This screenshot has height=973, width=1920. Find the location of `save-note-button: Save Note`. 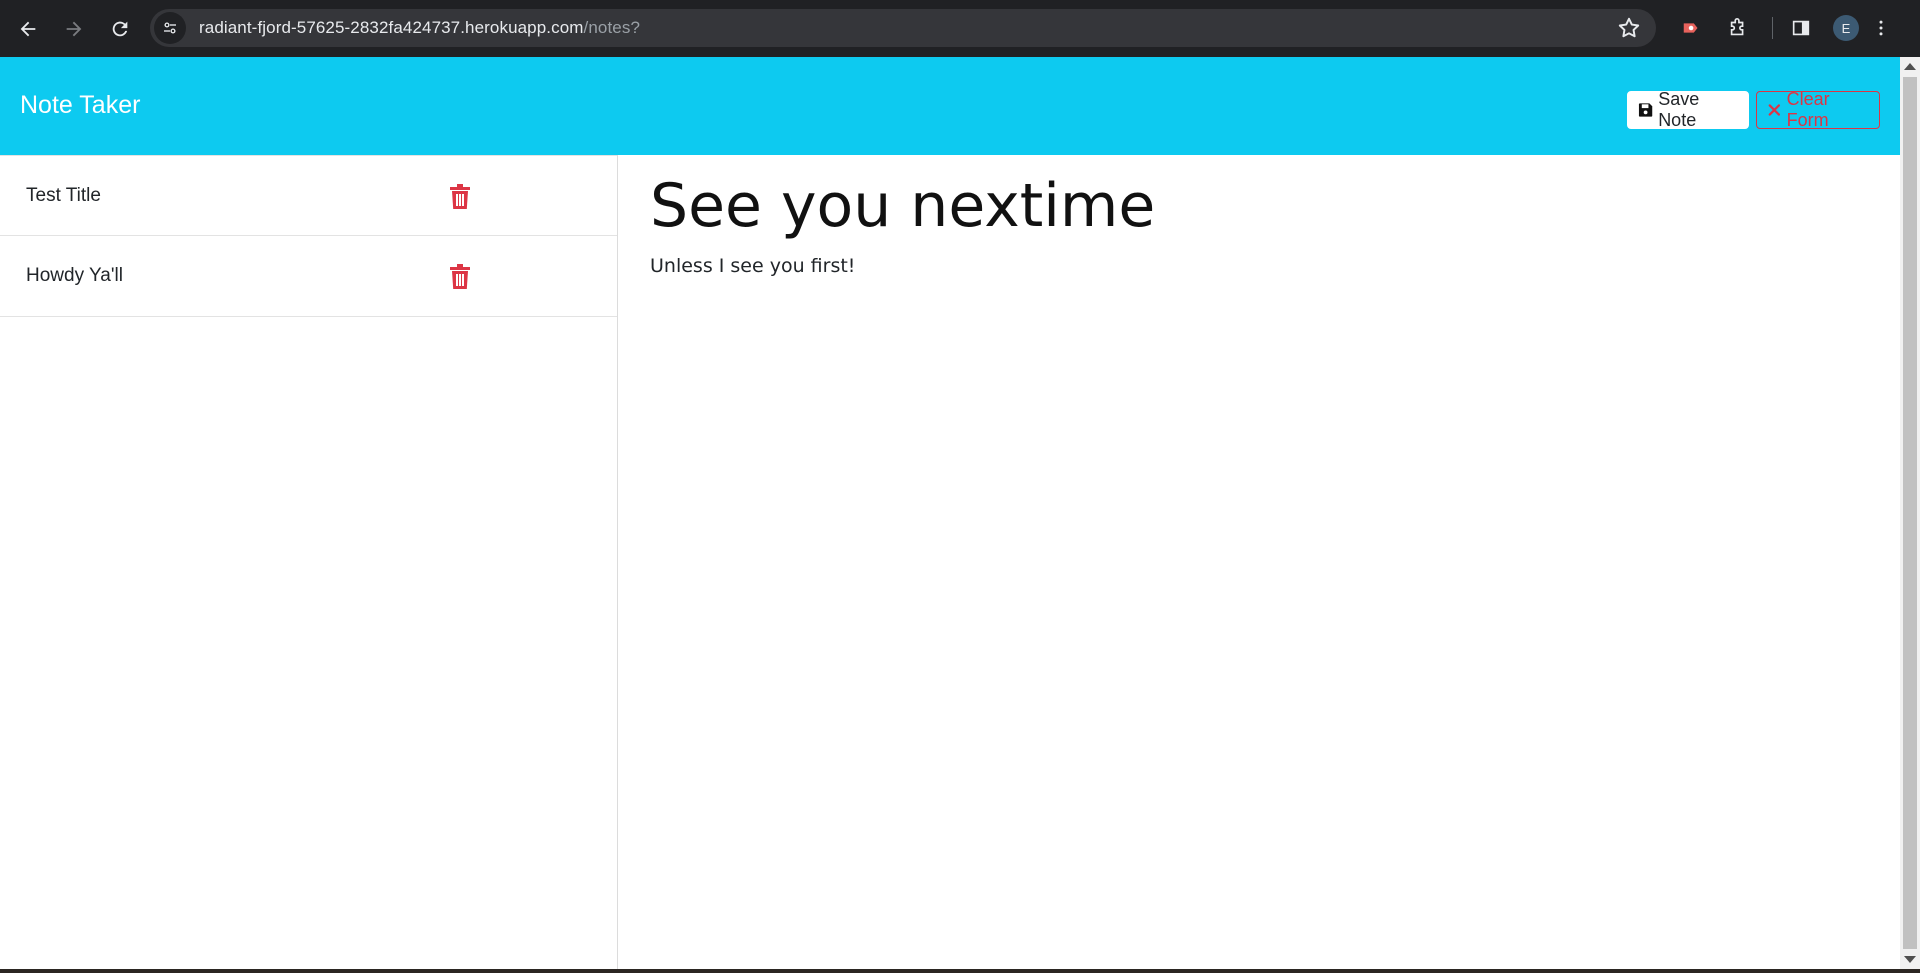

save-note-button: Save Note is located at coordinates (1688, 109).